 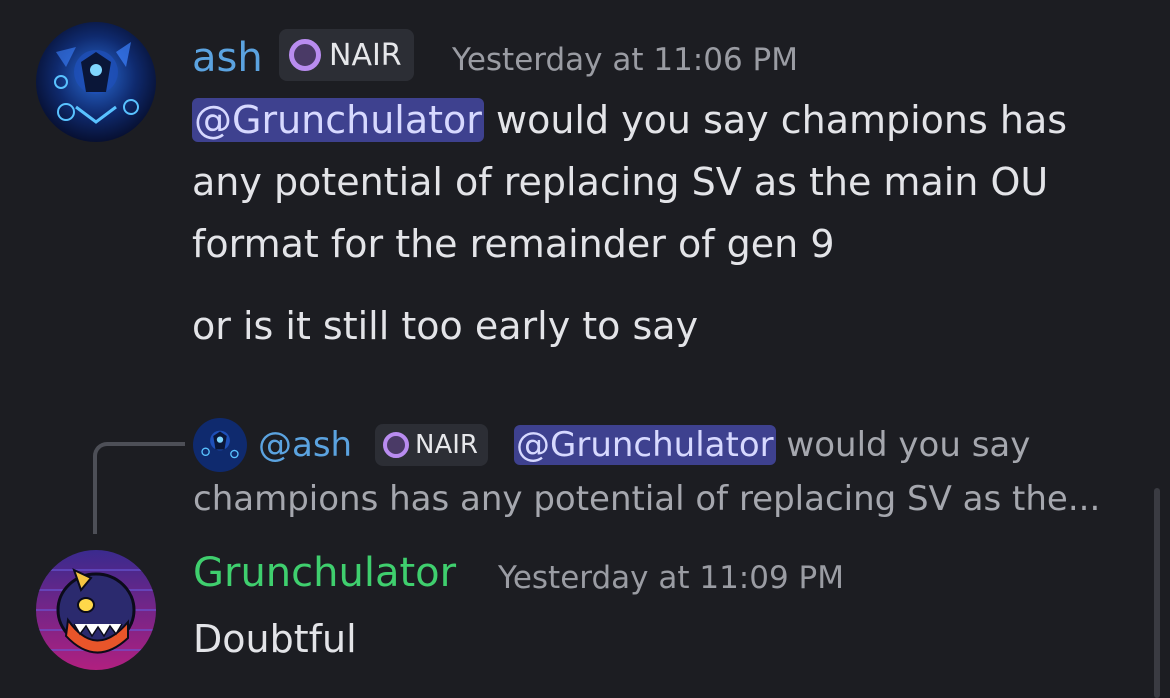 What do you see at coordinates (324, 573) in the screenshot?
I see `author-name-grunchulator: Grunchulator` at bounding box center [324, 573].